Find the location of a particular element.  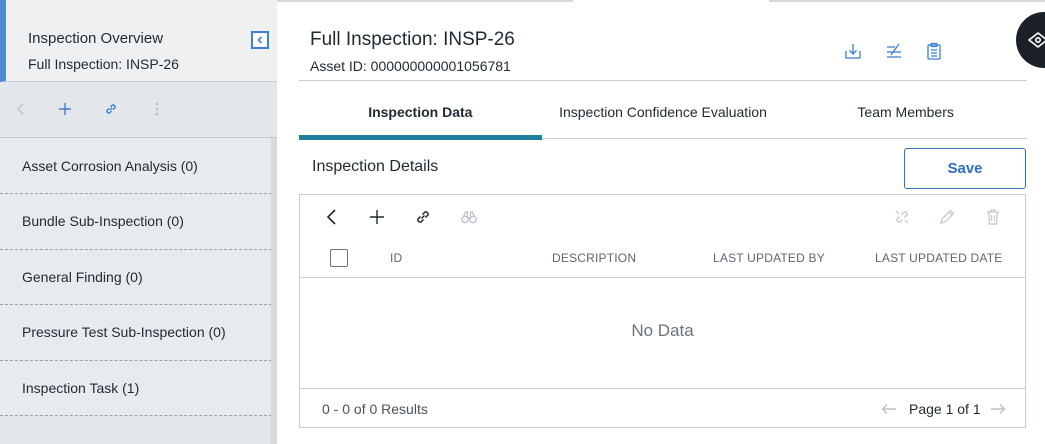

grid-add-button is located at coordinates (377, 217).